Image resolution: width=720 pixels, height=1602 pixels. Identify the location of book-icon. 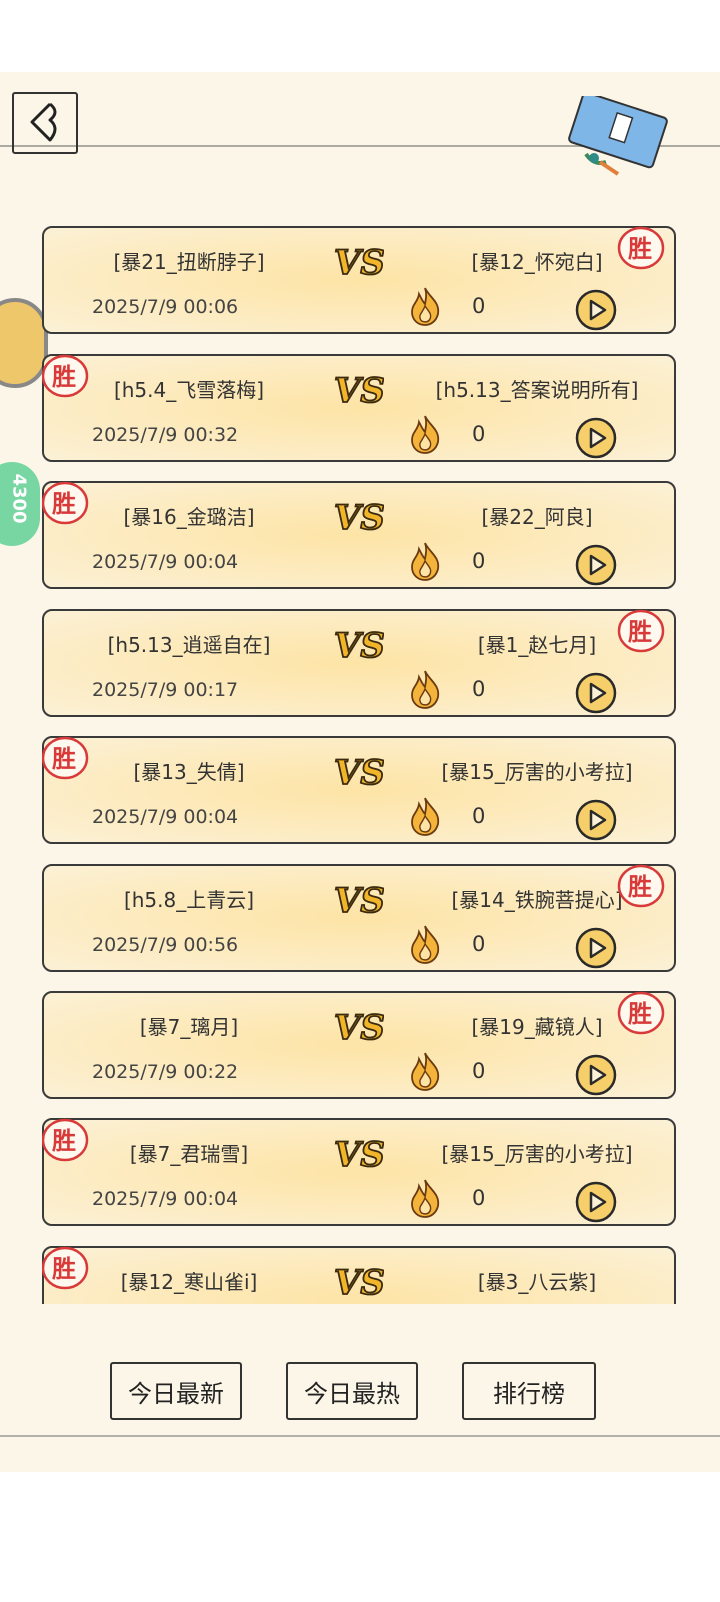
(621, 138).